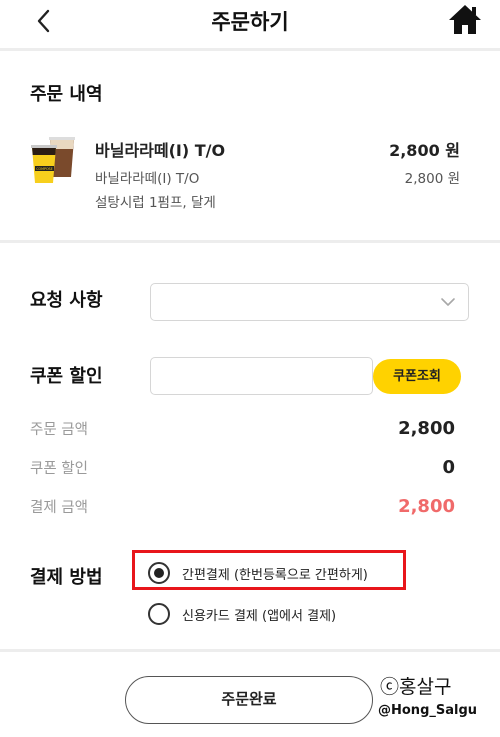  Describe the element at coordinates (44, 169) in the screenshot. I see `cup-brand-text: COMPOSE` at that location.